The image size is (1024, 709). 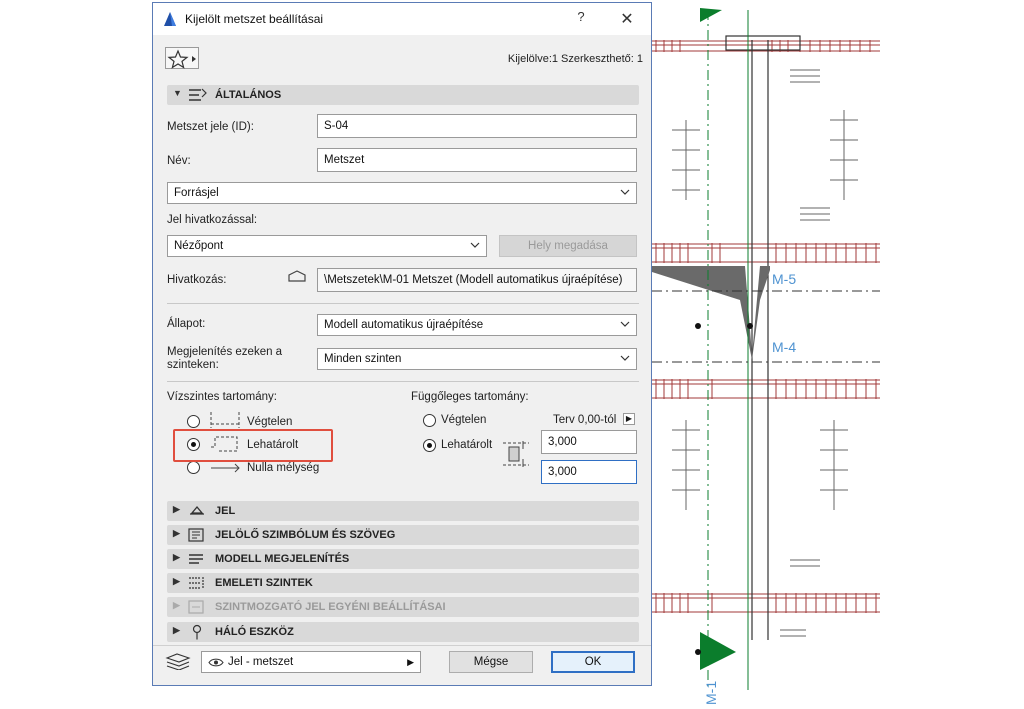 I want to click on grid-tool-icon, so click(x=197, y=632).